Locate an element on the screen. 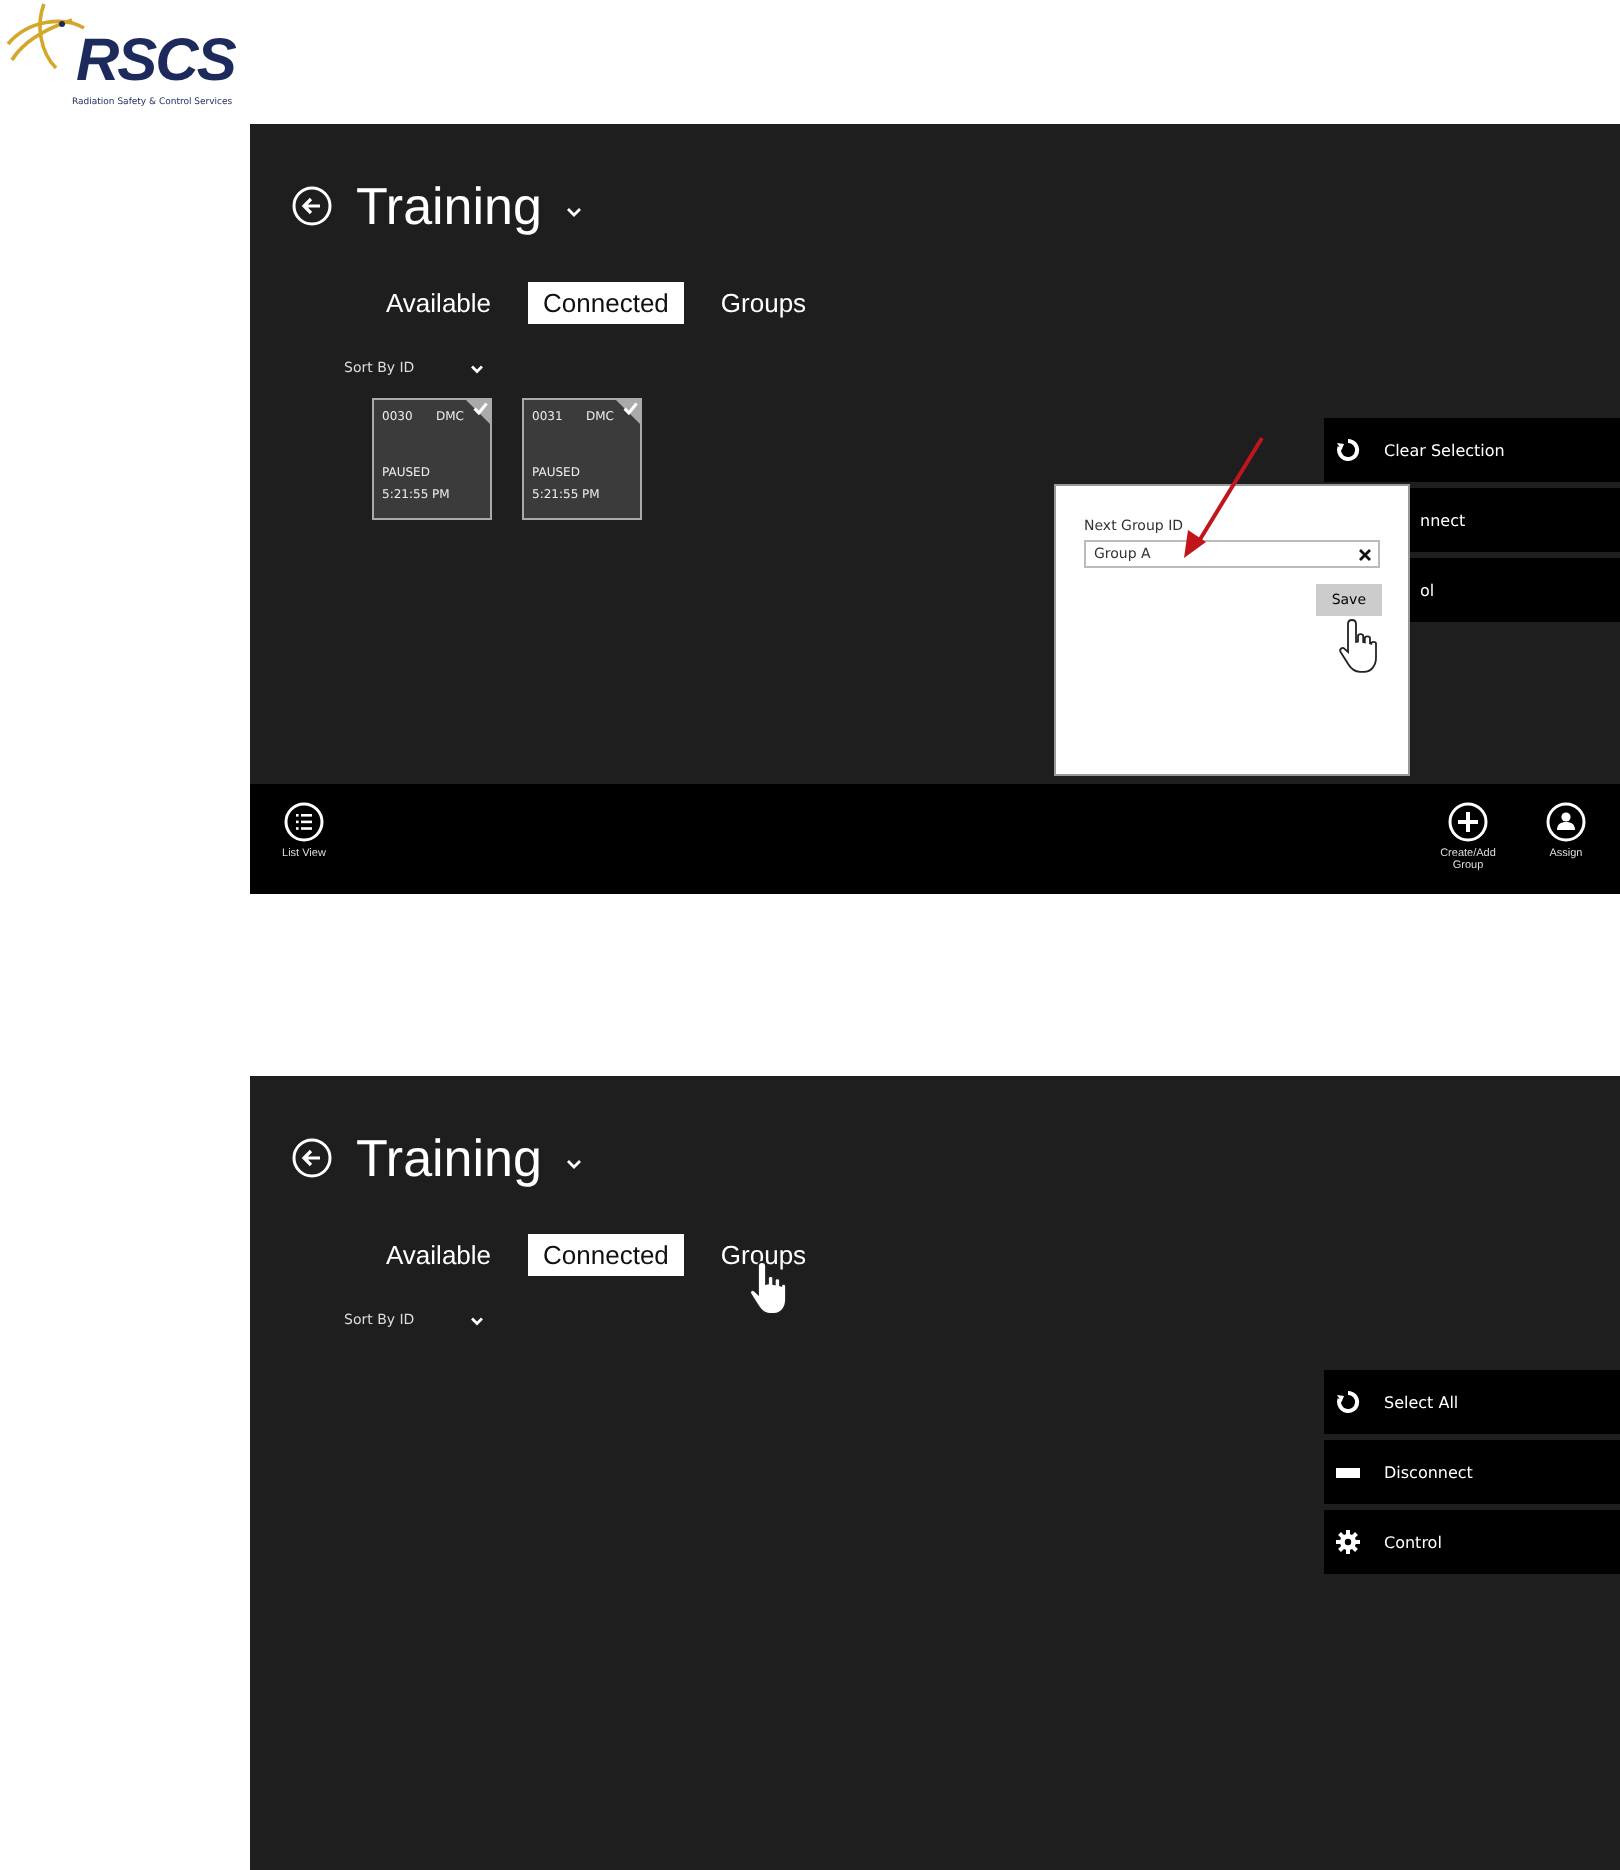 This screenshot has height=1870, width=1620. arrow-icon is located at coordinates (1222, 498).